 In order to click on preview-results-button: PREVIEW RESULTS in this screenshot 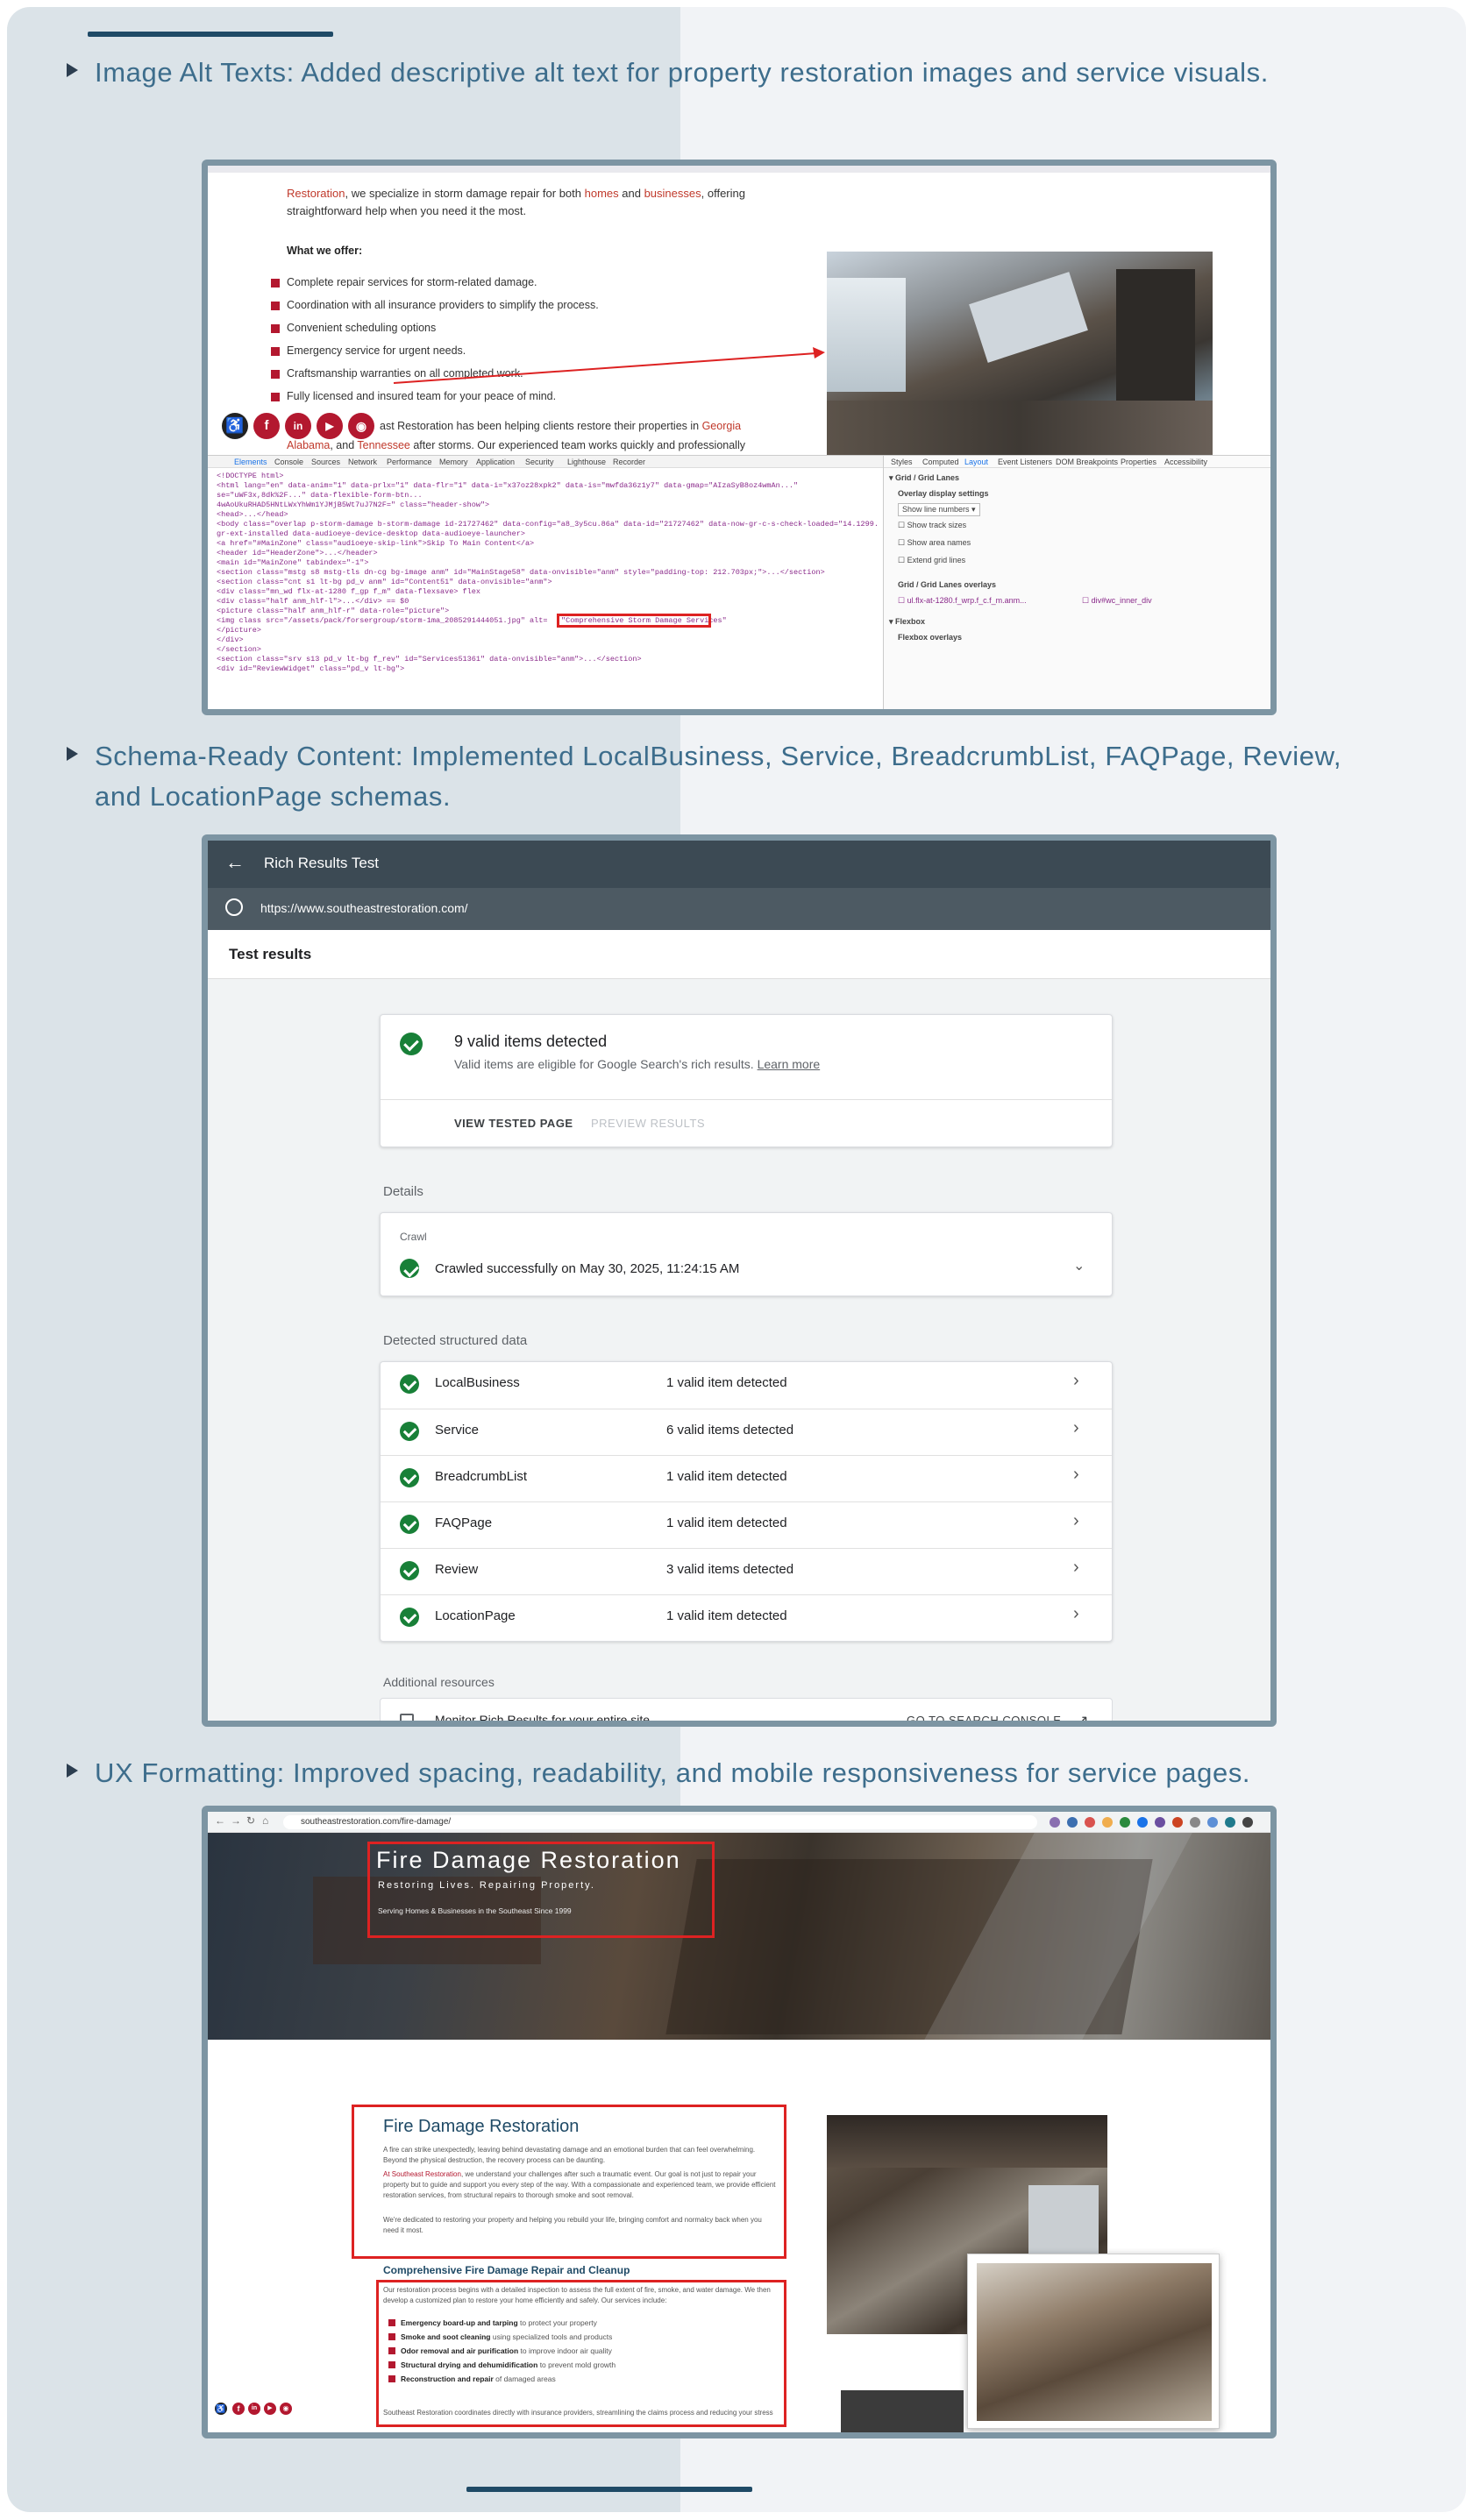, I will do `click(648, 1123)`.